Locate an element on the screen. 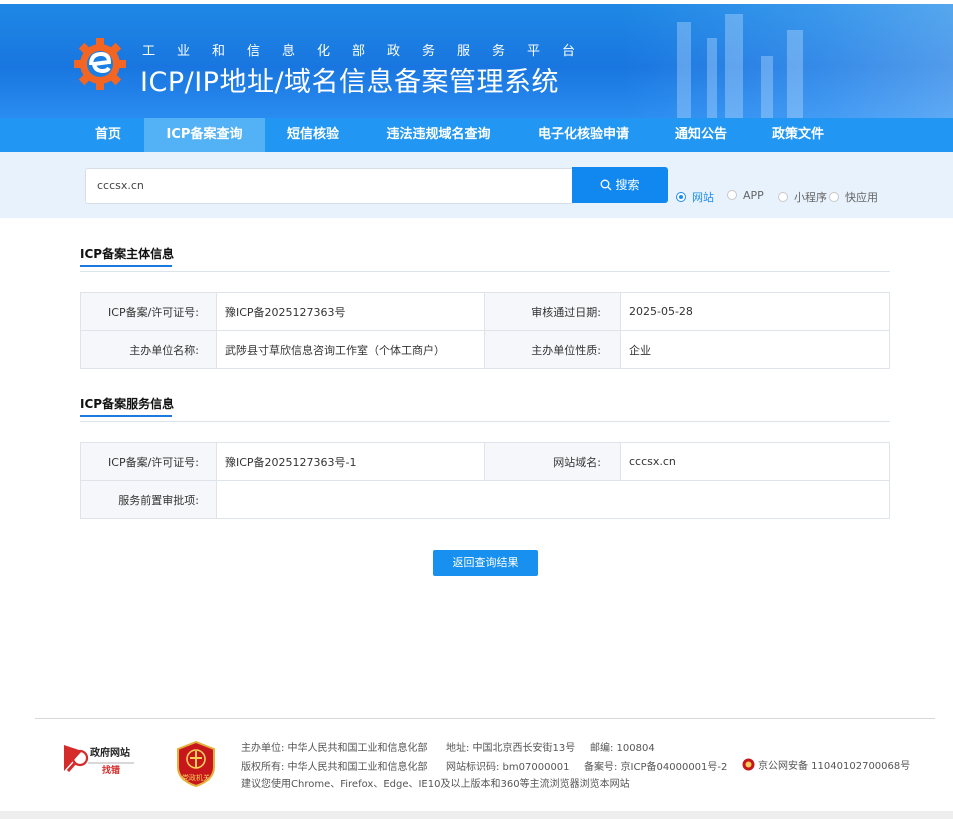 Image resolution: width=953 pixels, height=819 pixels. domain-value: cccsx.cn is located at coordinates (755, 461).